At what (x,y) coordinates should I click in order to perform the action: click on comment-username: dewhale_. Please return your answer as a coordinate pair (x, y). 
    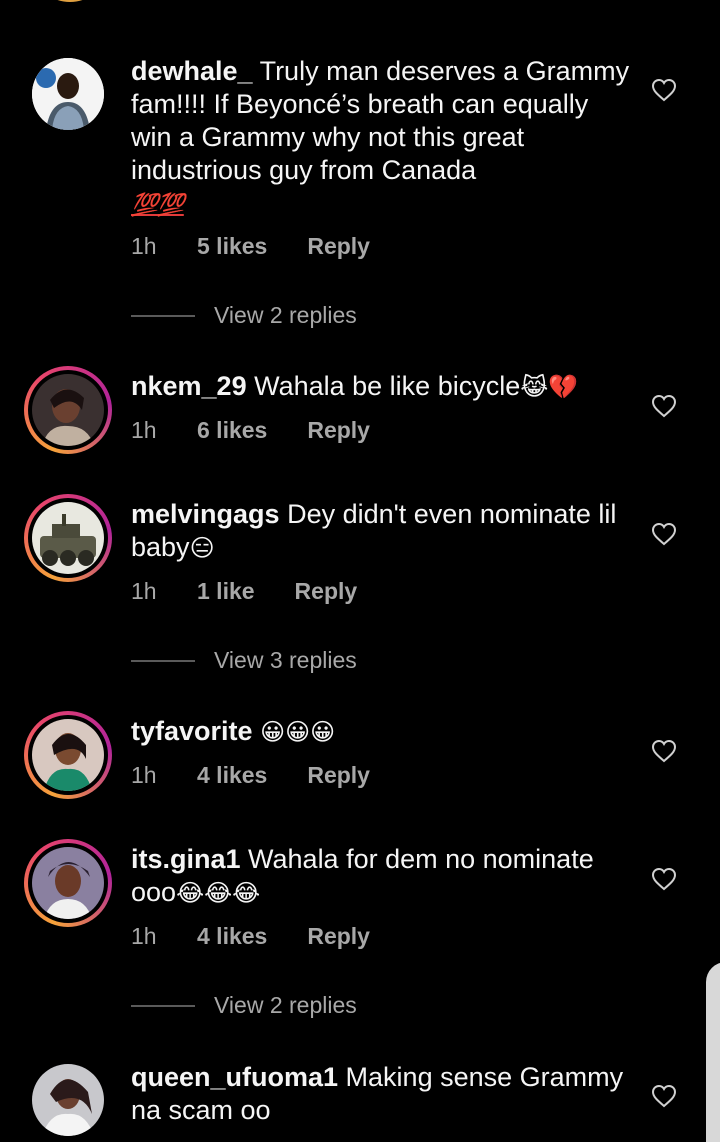
    Looking at the image, I should click on (192, 71).